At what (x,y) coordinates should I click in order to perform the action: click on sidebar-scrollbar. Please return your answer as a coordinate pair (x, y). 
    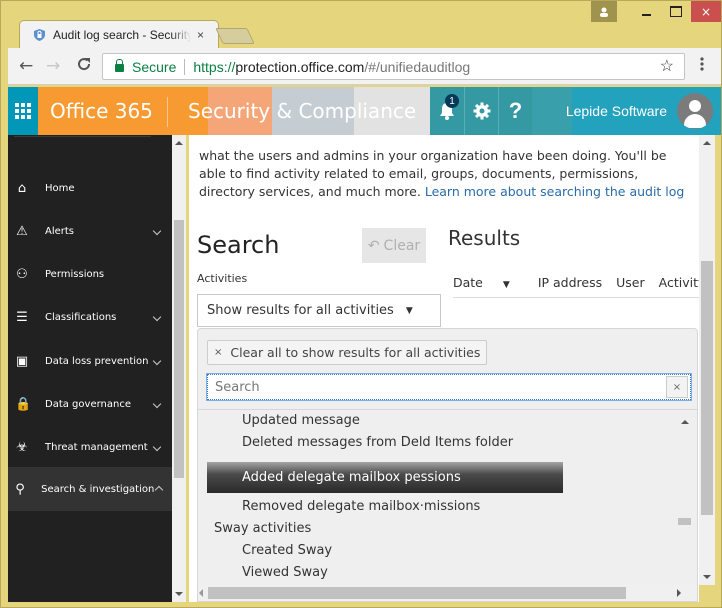
    Looking at the image, I should click on (179, 368).